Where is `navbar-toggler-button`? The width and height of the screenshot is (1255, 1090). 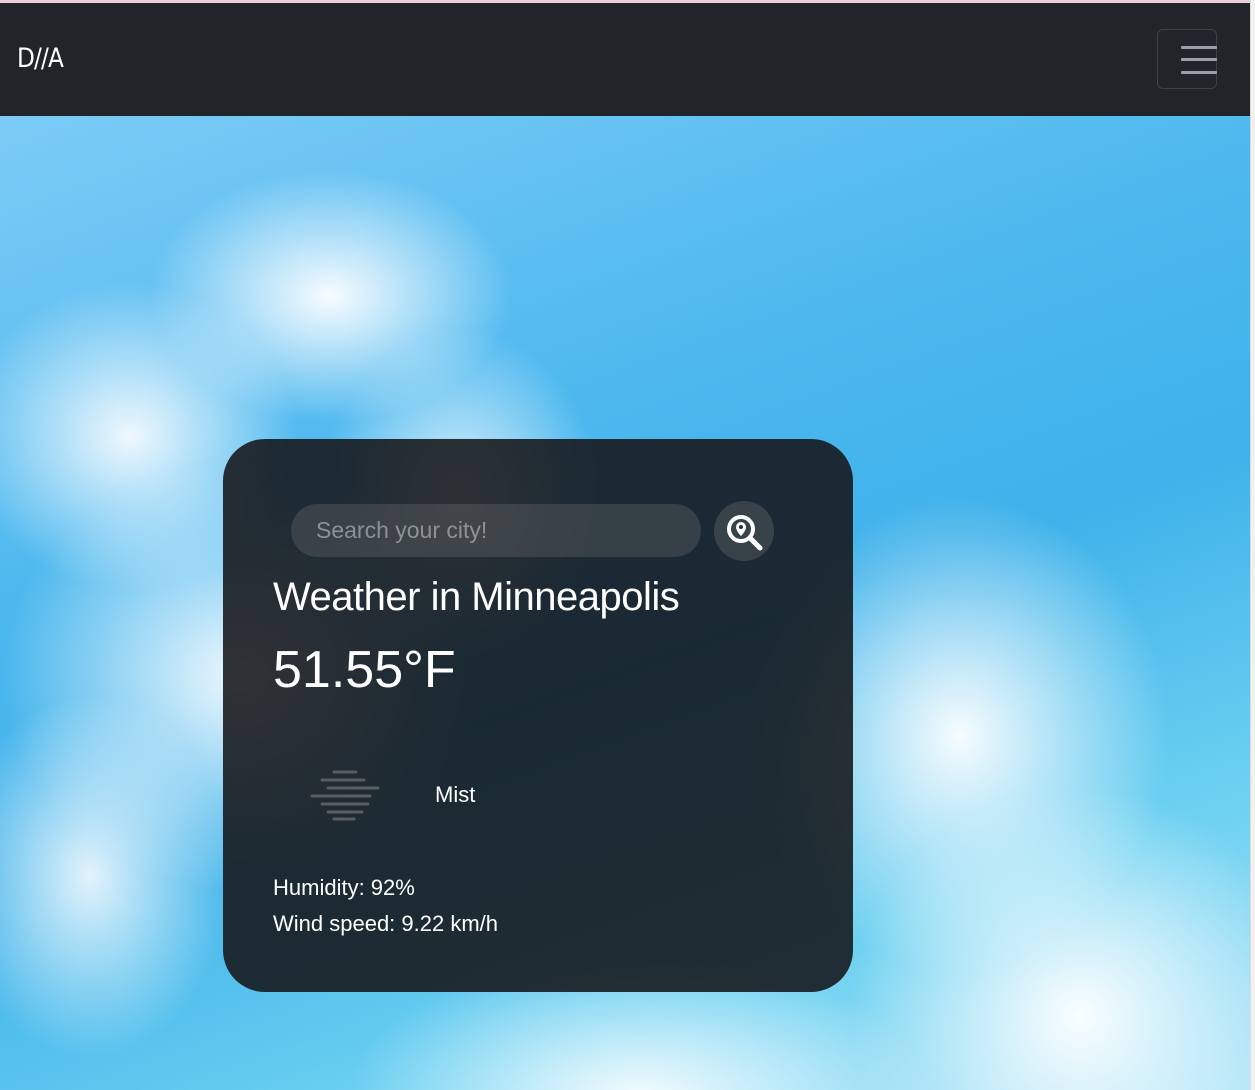
navbar-toggler-button is located at coordinates (1187, 59).